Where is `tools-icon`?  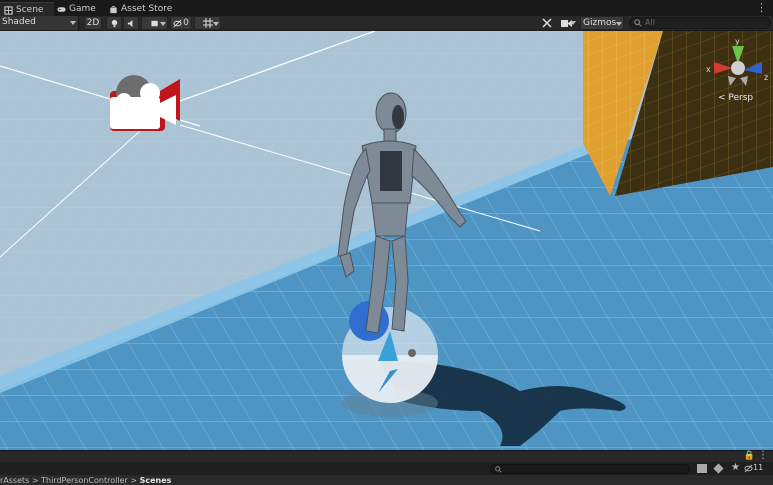
tools-icon is located at coordinates (546, 23).